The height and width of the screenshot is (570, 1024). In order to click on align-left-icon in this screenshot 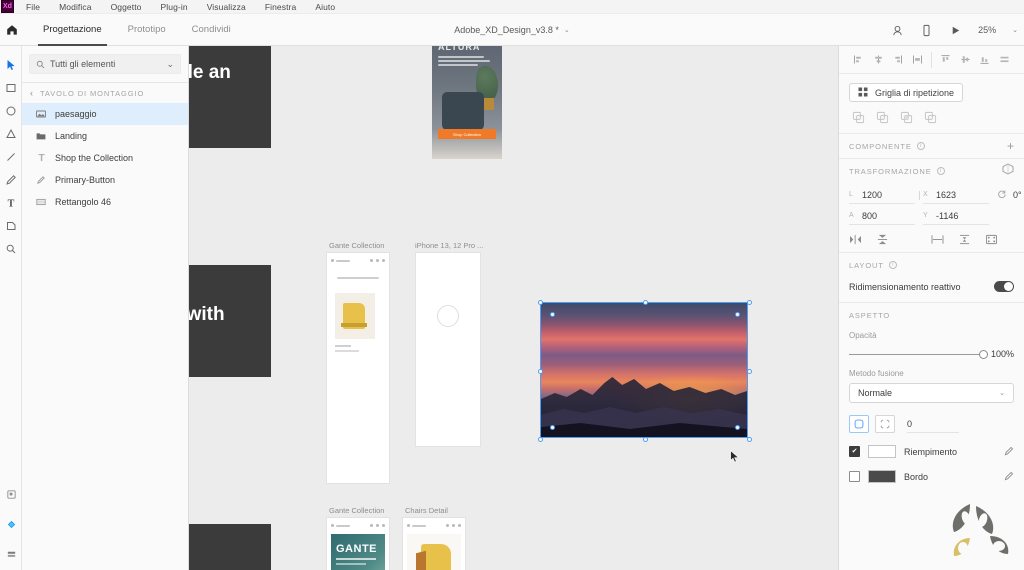, I will do `click(859, 60)`.